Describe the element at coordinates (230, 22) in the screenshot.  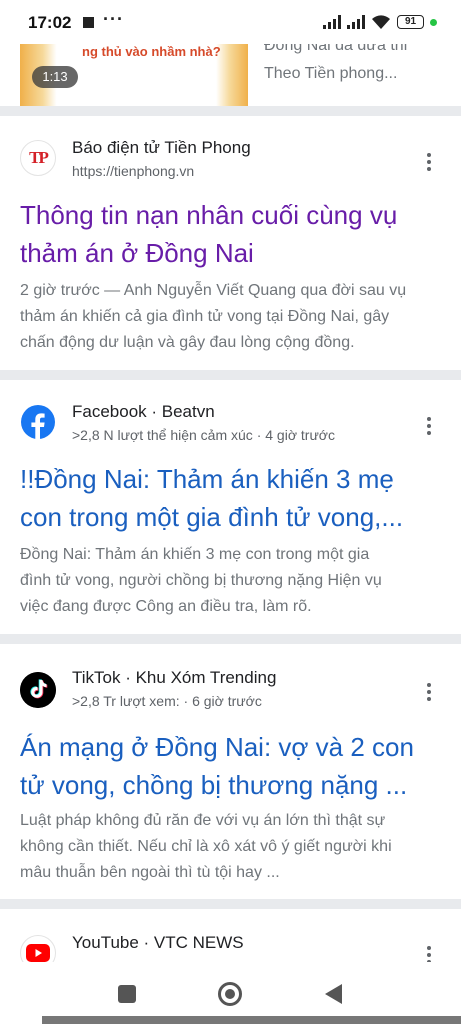
I see `status-bar: 17:02 ··· 91` at that location.